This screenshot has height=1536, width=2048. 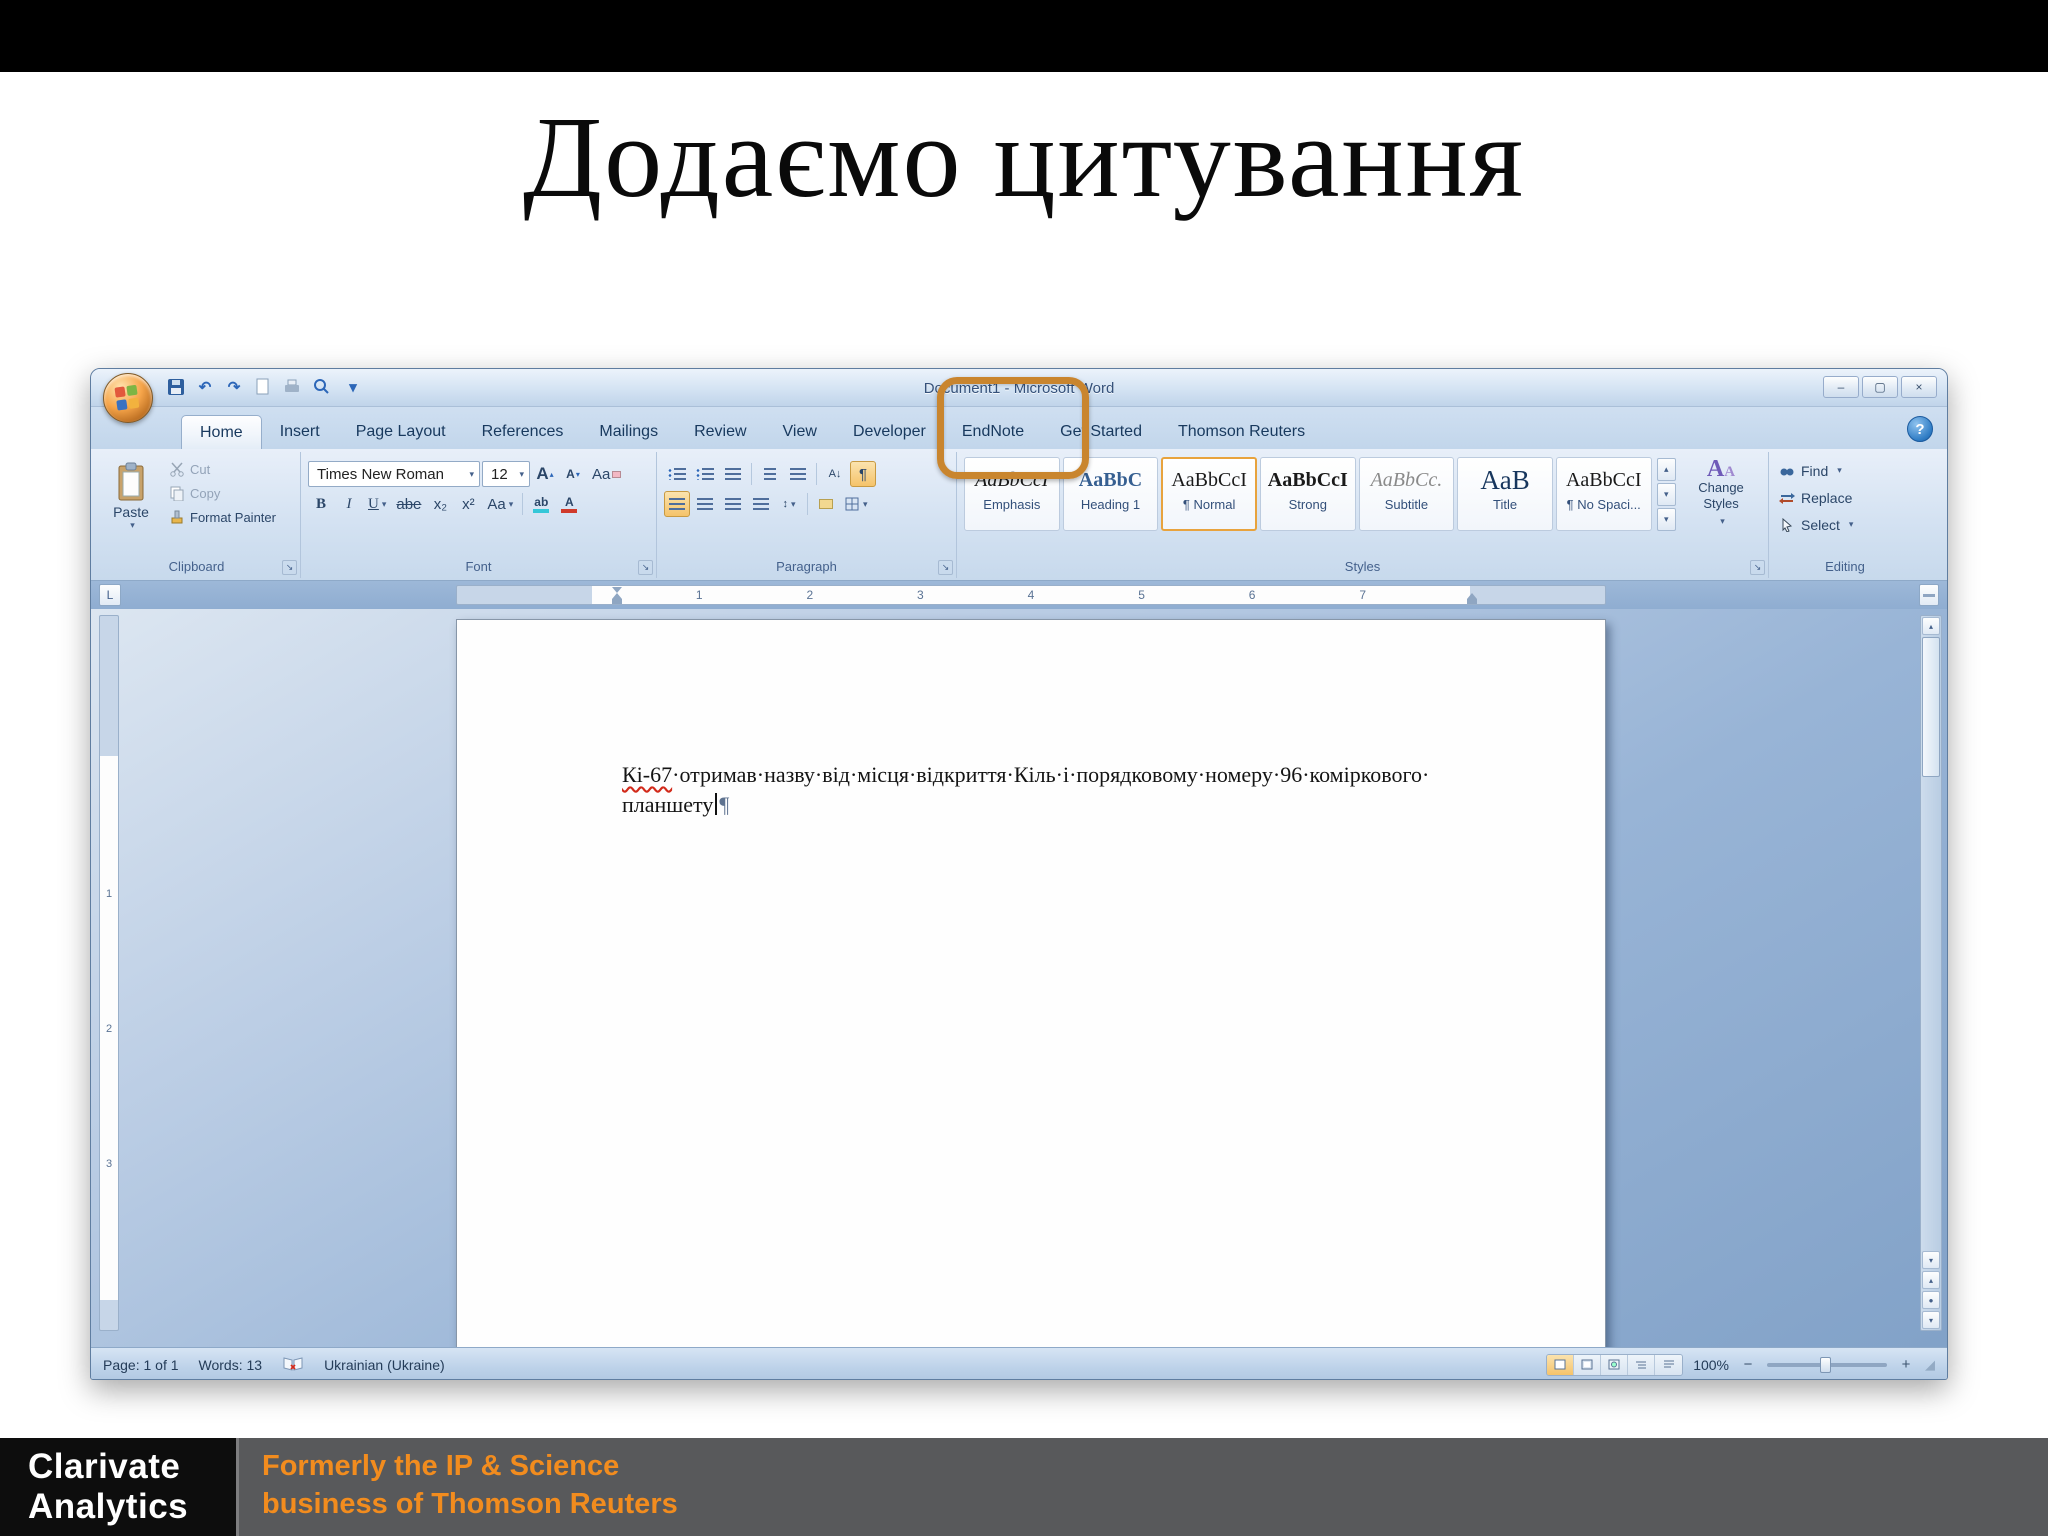 What do you see at coordinates (1012, 494) in the screenshot?
I see `style-emphasis: AaBbCcI Emphasis` at bounding box center [1012, 494].